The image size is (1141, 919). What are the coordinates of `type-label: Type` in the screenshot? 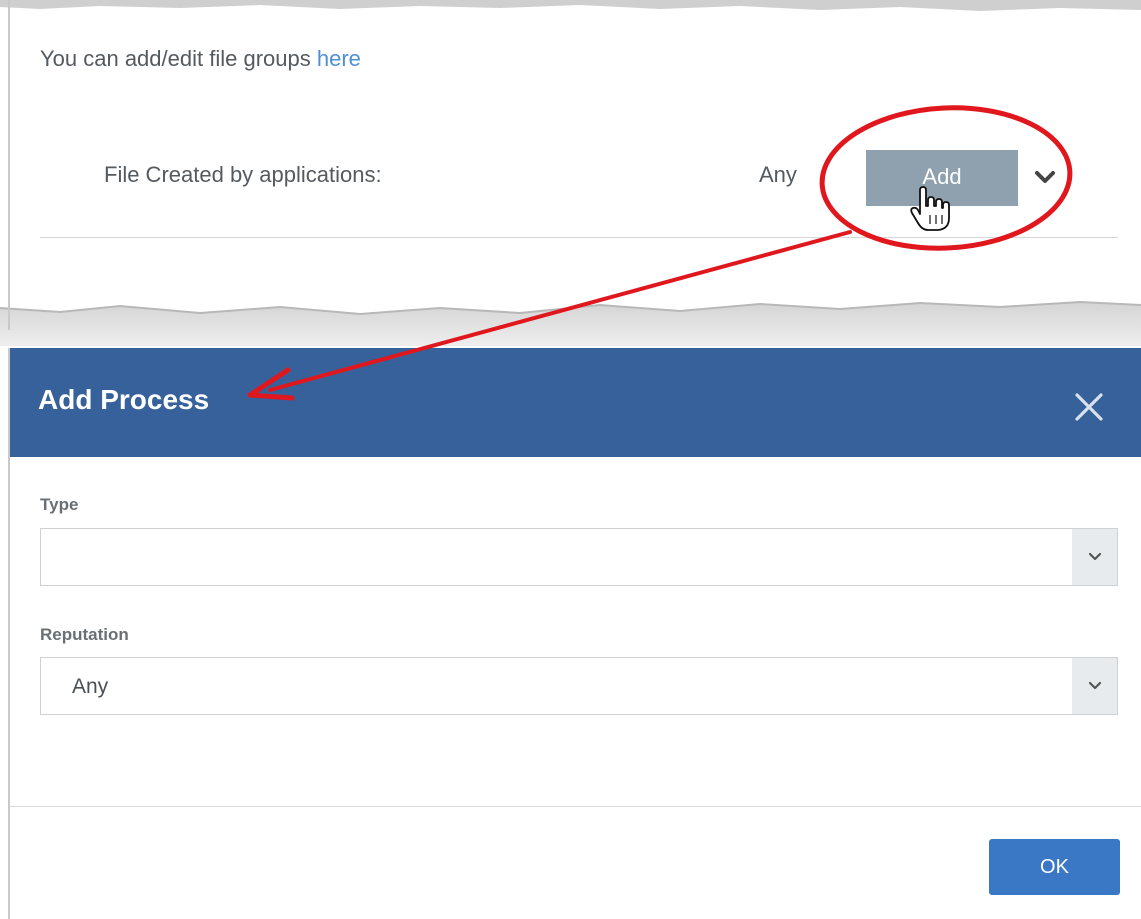 It's located at (59, 504).